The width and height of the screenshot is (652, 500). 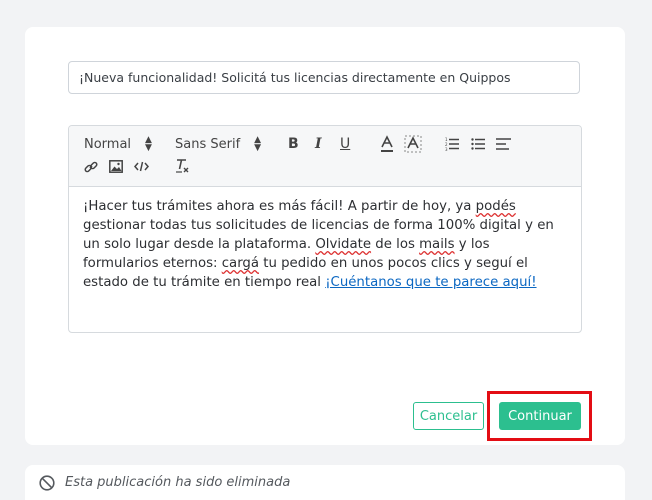 What do you see at coordinates (345, 144) in the screenshot?
I see `underline-icon: U` at bounding box center [345, 144].